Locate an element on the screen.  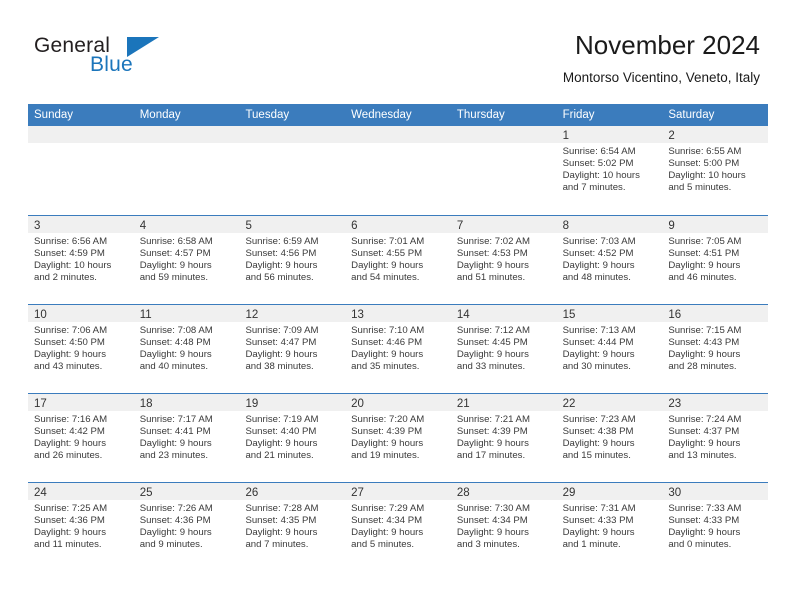
sunrise-text: Sunrise: 7:33 AM is located at coordinates (705, 508).